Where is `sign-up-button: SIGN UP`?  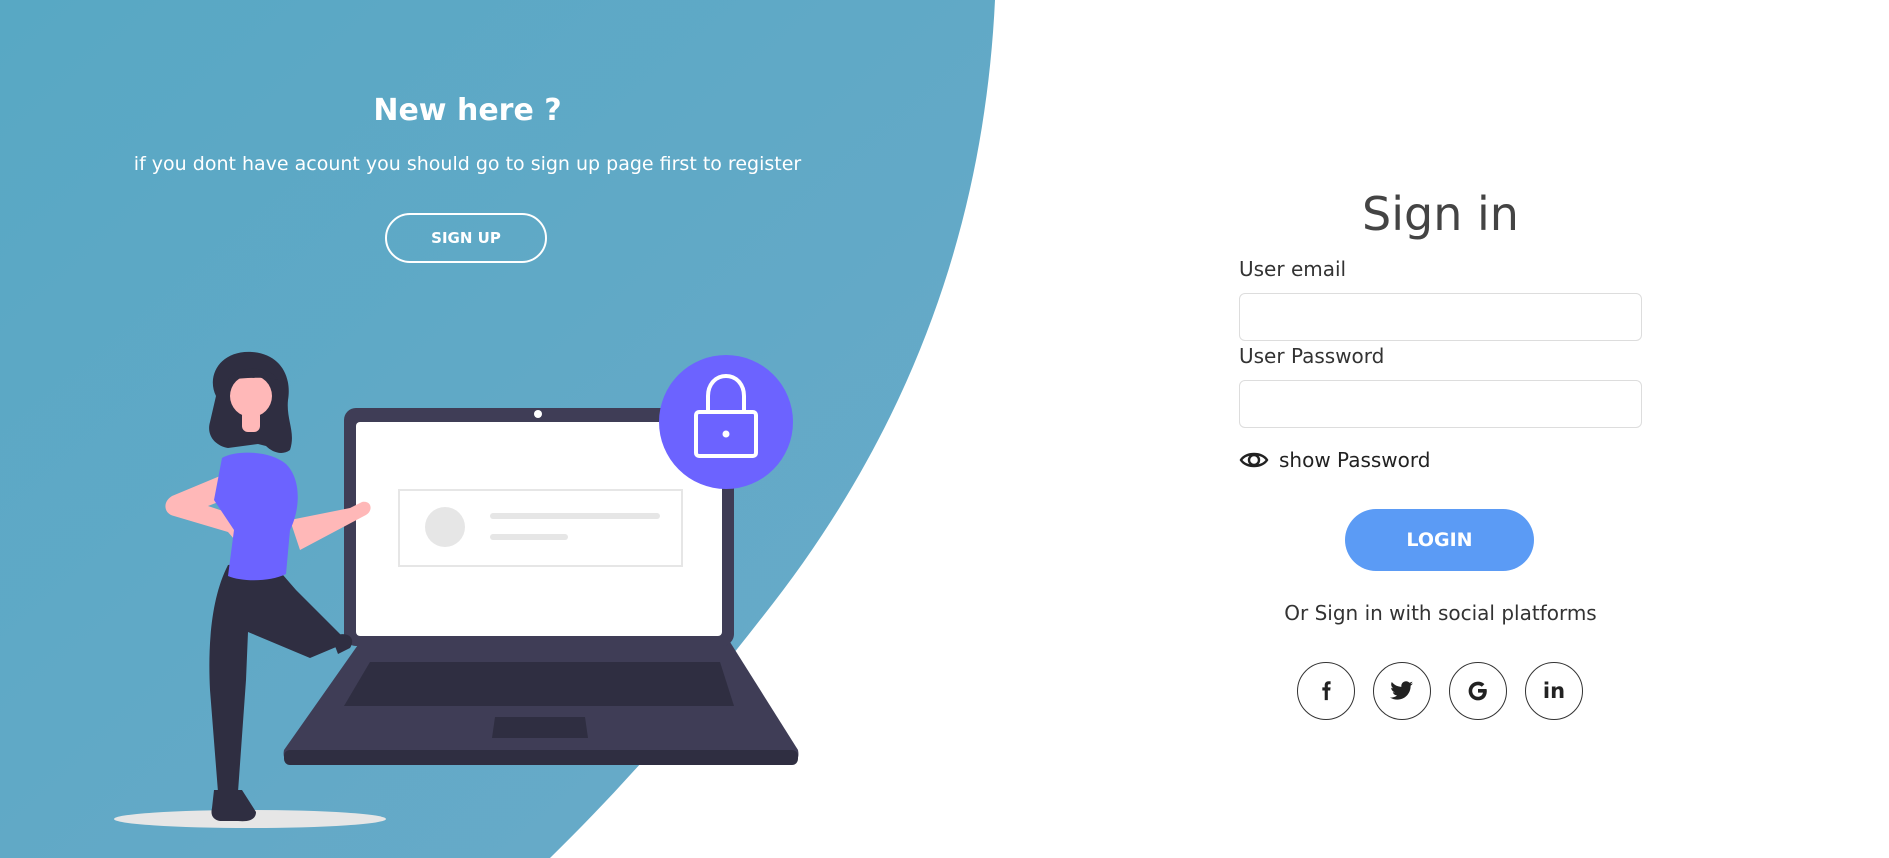
sign-up-button: SIGN UP is located at coordinates (466, 238).